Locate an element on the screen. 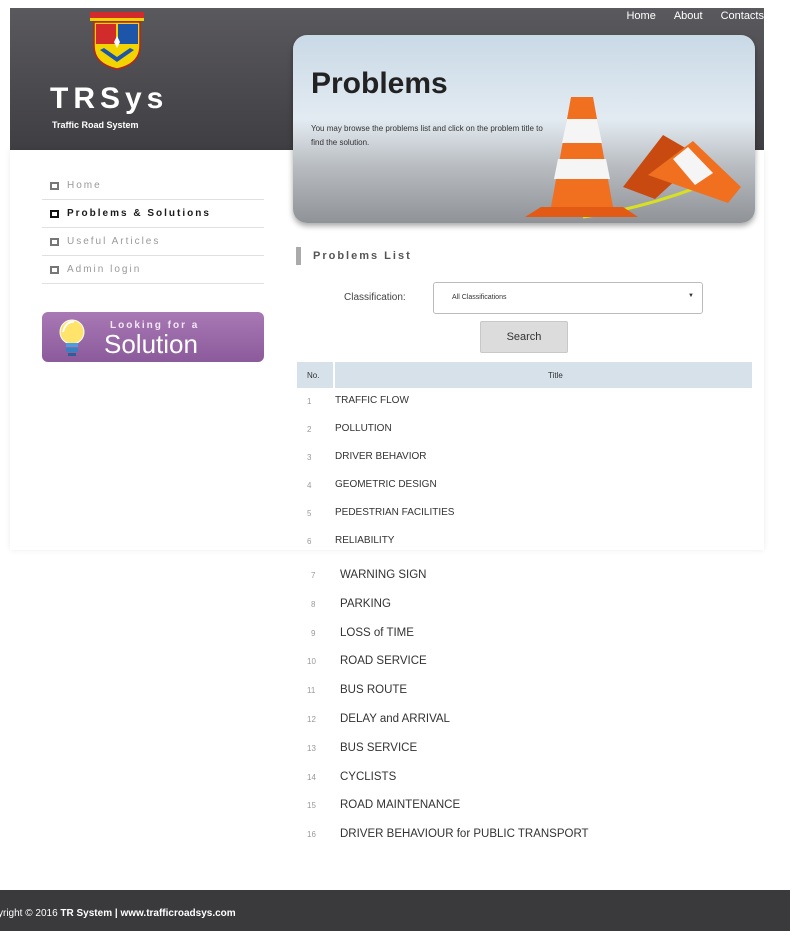 This screenshot has height=931, width=790. nav-home-link: Home is located at coordinates (640, 16).